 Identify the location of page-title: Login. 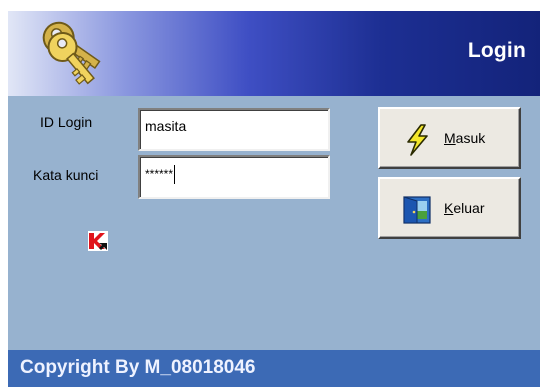
(496, 50).